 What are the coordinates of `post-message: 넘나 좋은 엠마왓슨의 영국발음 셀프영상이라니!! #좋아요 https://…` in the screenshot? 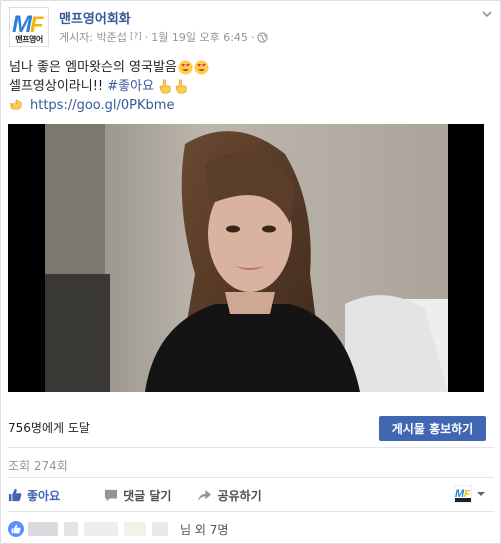 It's located at (251, 86).